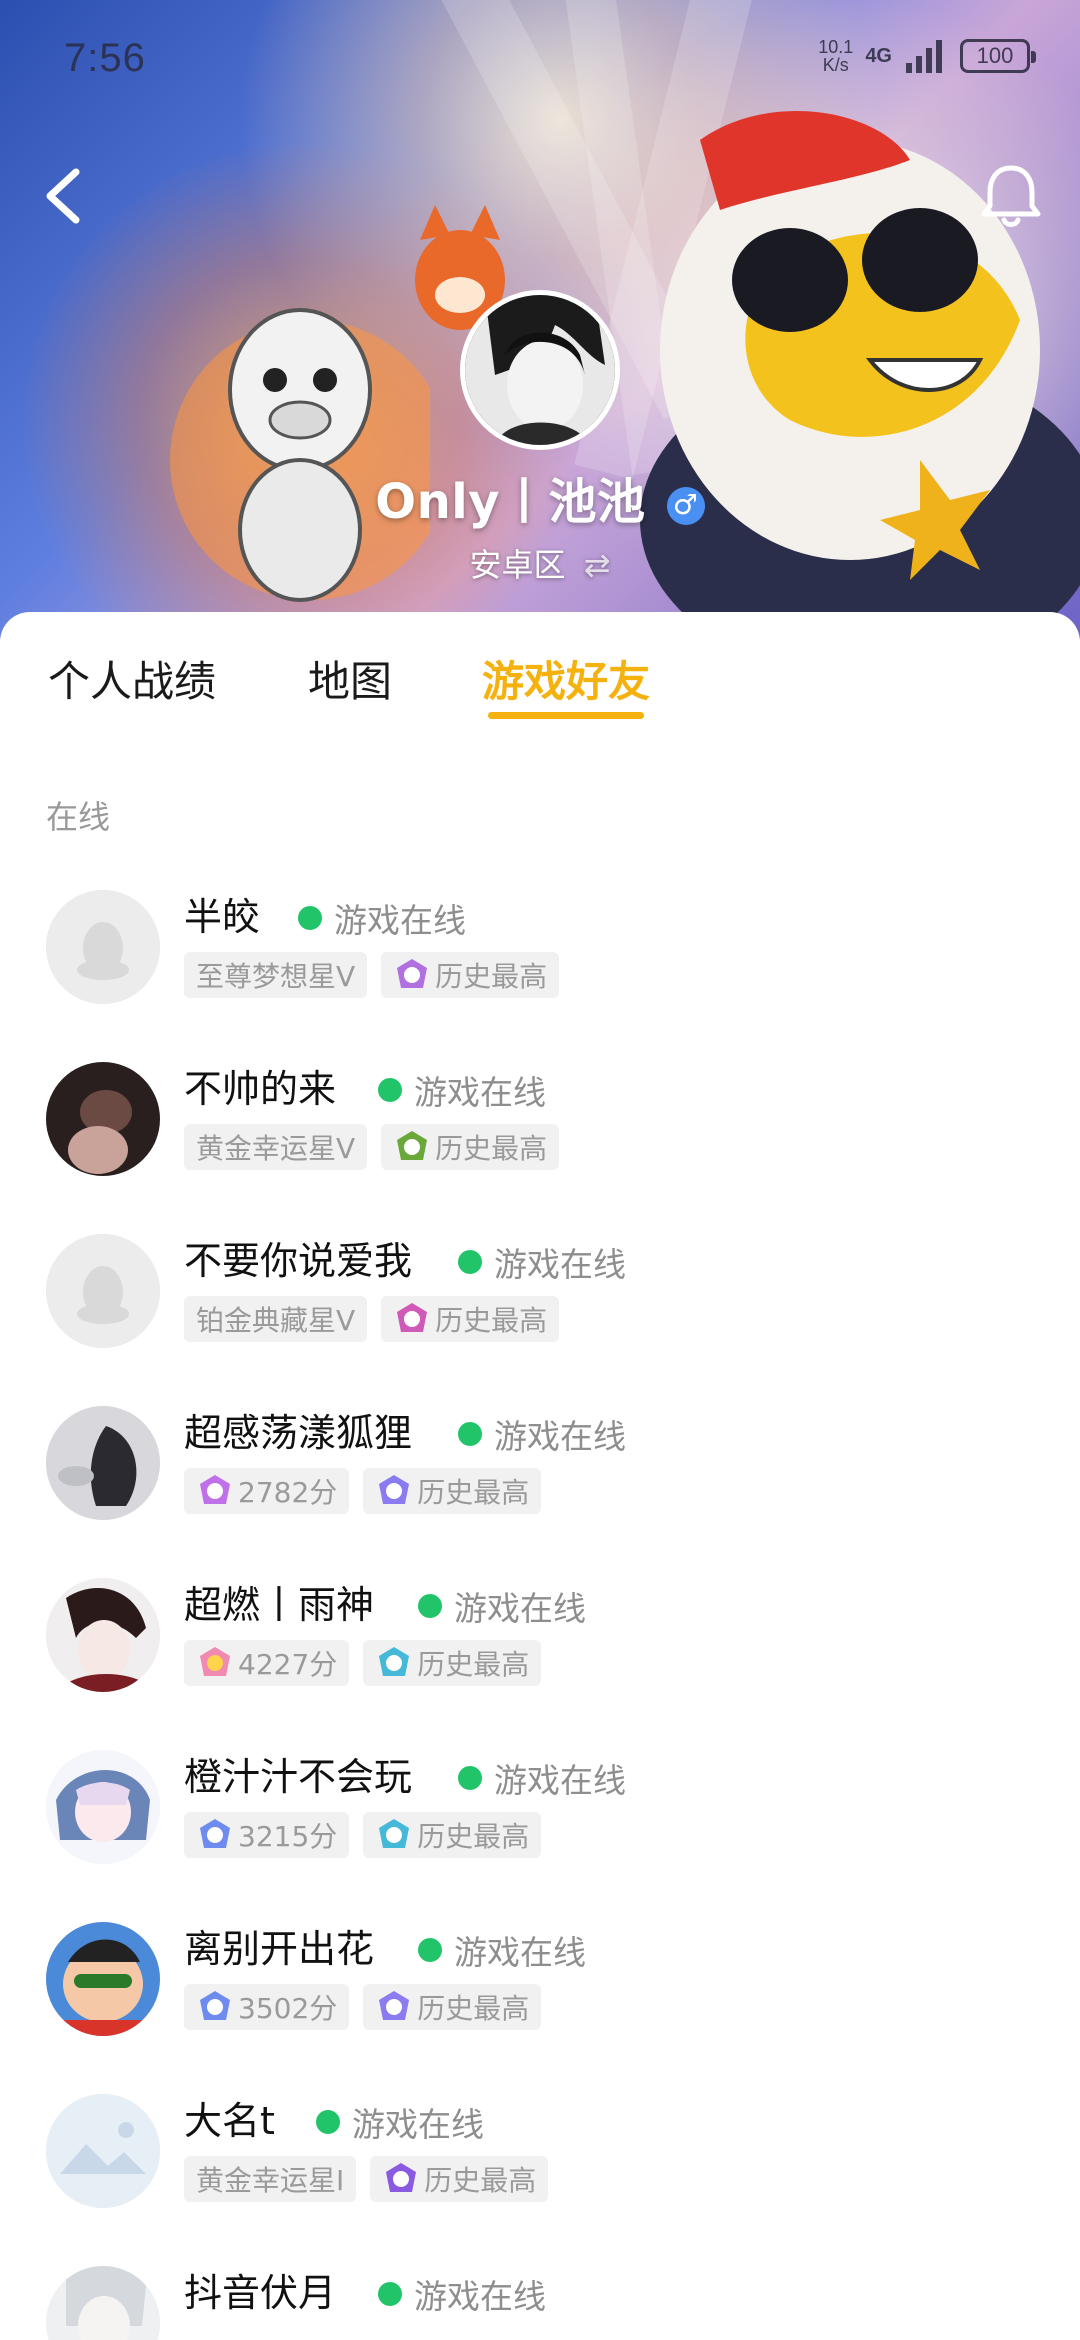 The image size is (1080, 2340). I want to click on friend-name: 半皎, so click(222, 917).